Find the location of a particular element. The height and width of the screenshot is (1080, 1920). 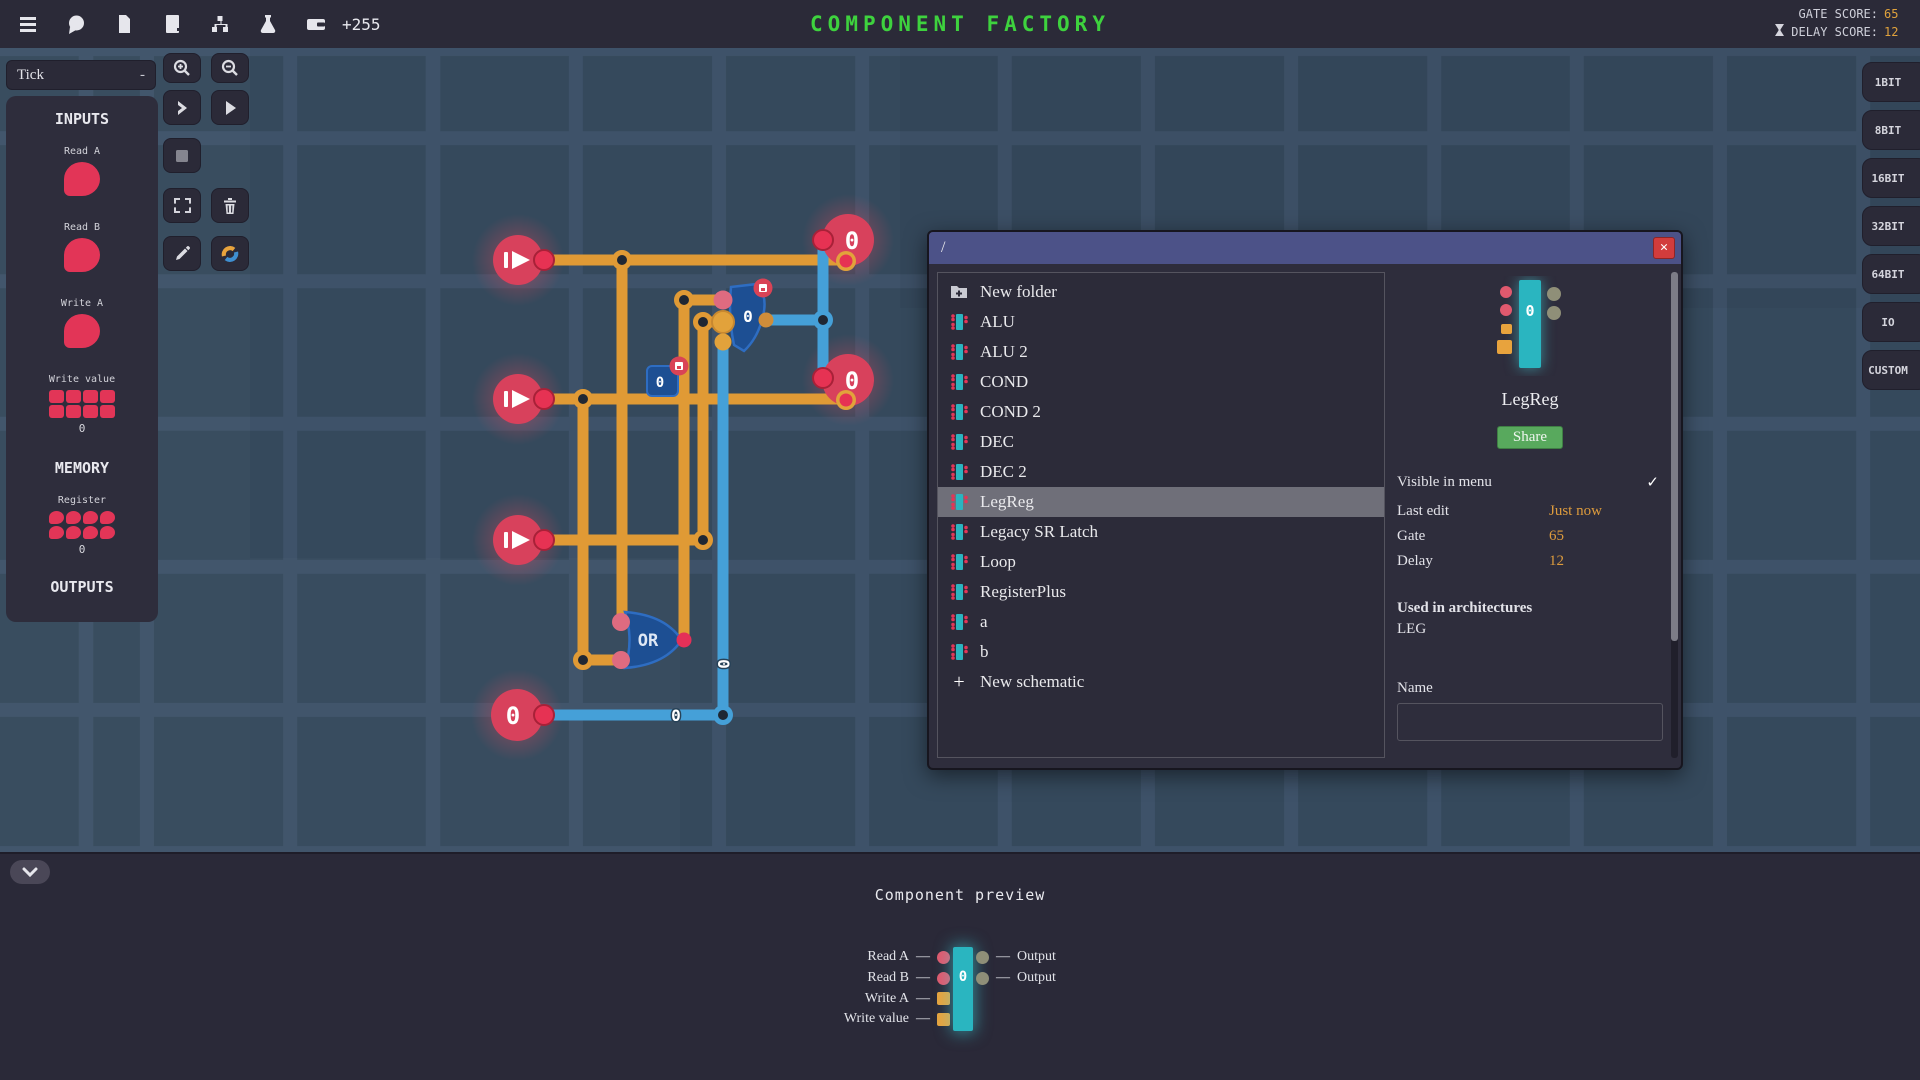

schematic-list-item: + New schematic is located at coordinates (1161, 682).